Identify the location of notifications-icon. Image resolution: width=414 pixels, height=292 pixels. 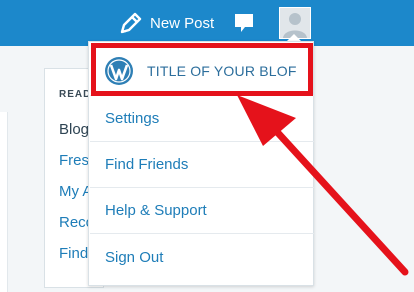
(244, 23).